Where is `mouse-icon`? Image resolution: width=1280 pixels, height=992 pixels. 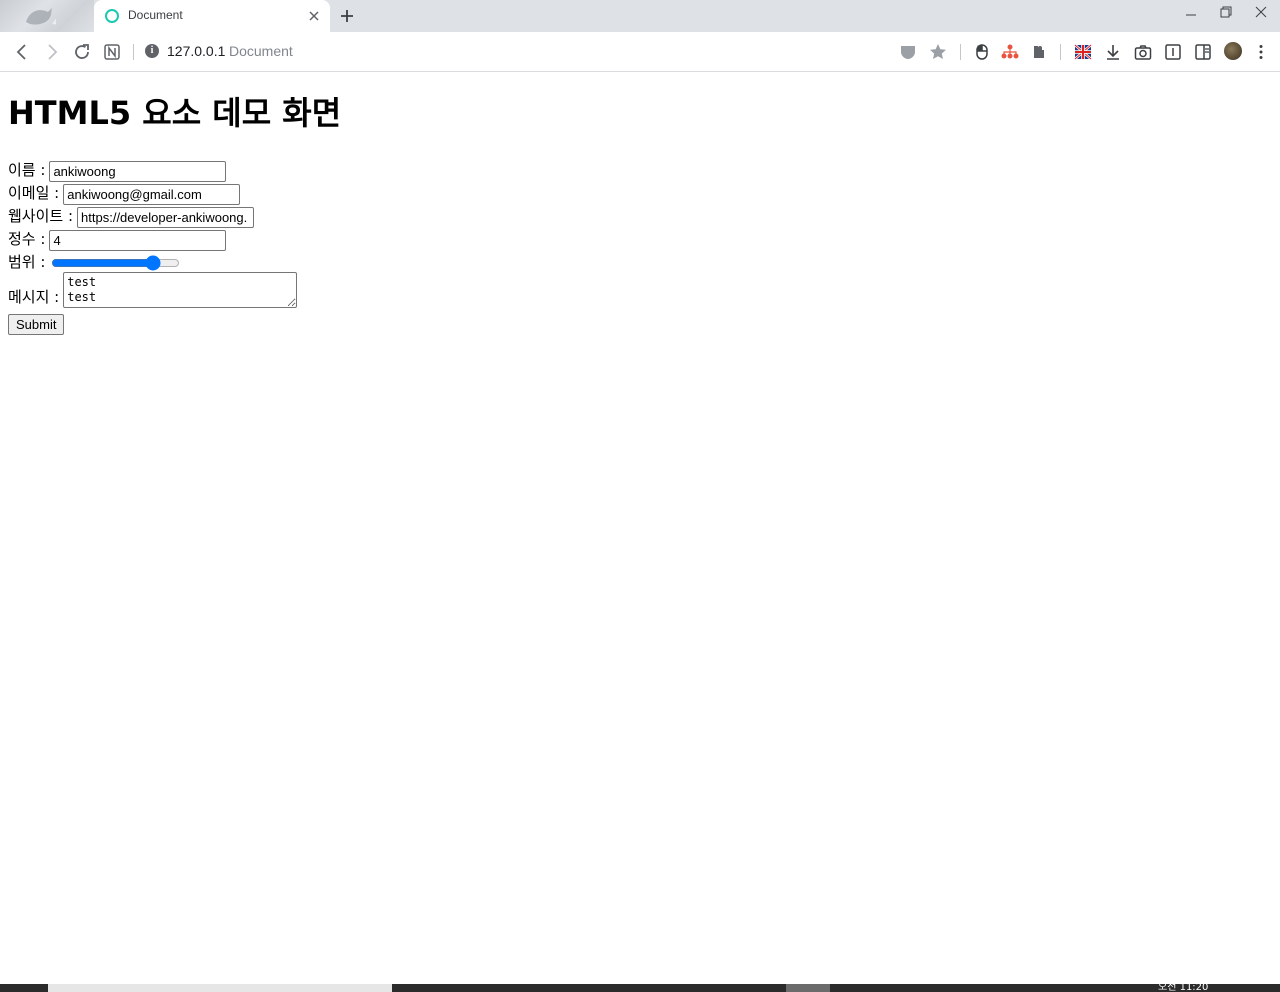
mouse-icon is located at coordinates (982, 52).